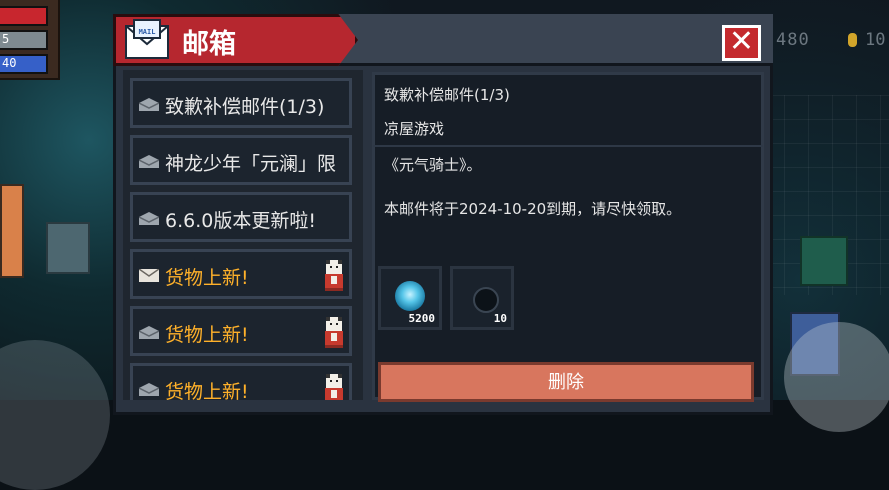  What do you see at coordinates (147, 39) in the screenshot?
I see `mail-icon: MAIL` at bounding box center [147, 39].